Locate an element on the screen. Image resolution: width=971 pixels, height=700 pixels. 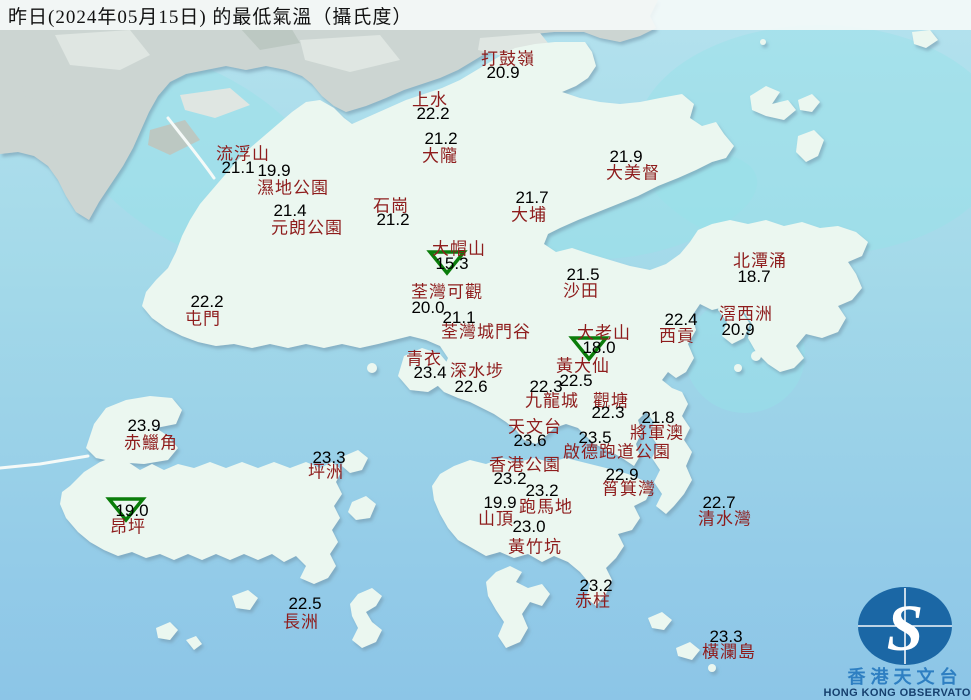
logo-name-english: HONG KONG OBSERVATORY is located at coordinates (897, 693).